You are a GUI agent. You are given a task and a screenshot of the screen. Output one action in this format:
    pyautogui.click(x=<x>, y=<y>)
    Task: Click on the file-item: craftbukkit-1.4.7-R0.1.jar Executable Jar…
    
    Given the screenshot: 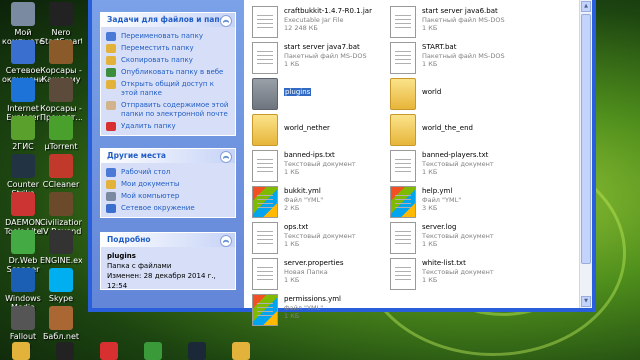 What is the action you would take?
    pyautogui.click(x=327, y=22)
    